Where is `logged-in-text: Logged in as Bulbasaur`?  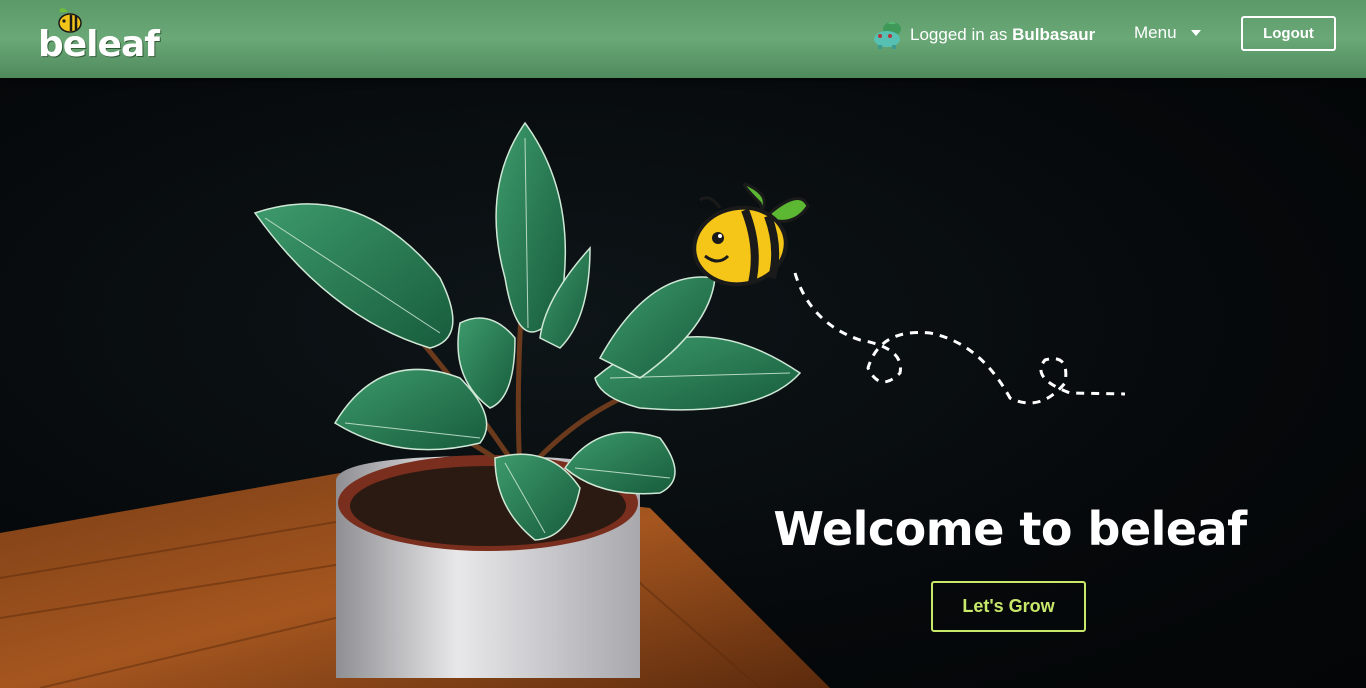
logged-in-text: Logged in as Bulbasaur is located at coordinates (1002, 35).